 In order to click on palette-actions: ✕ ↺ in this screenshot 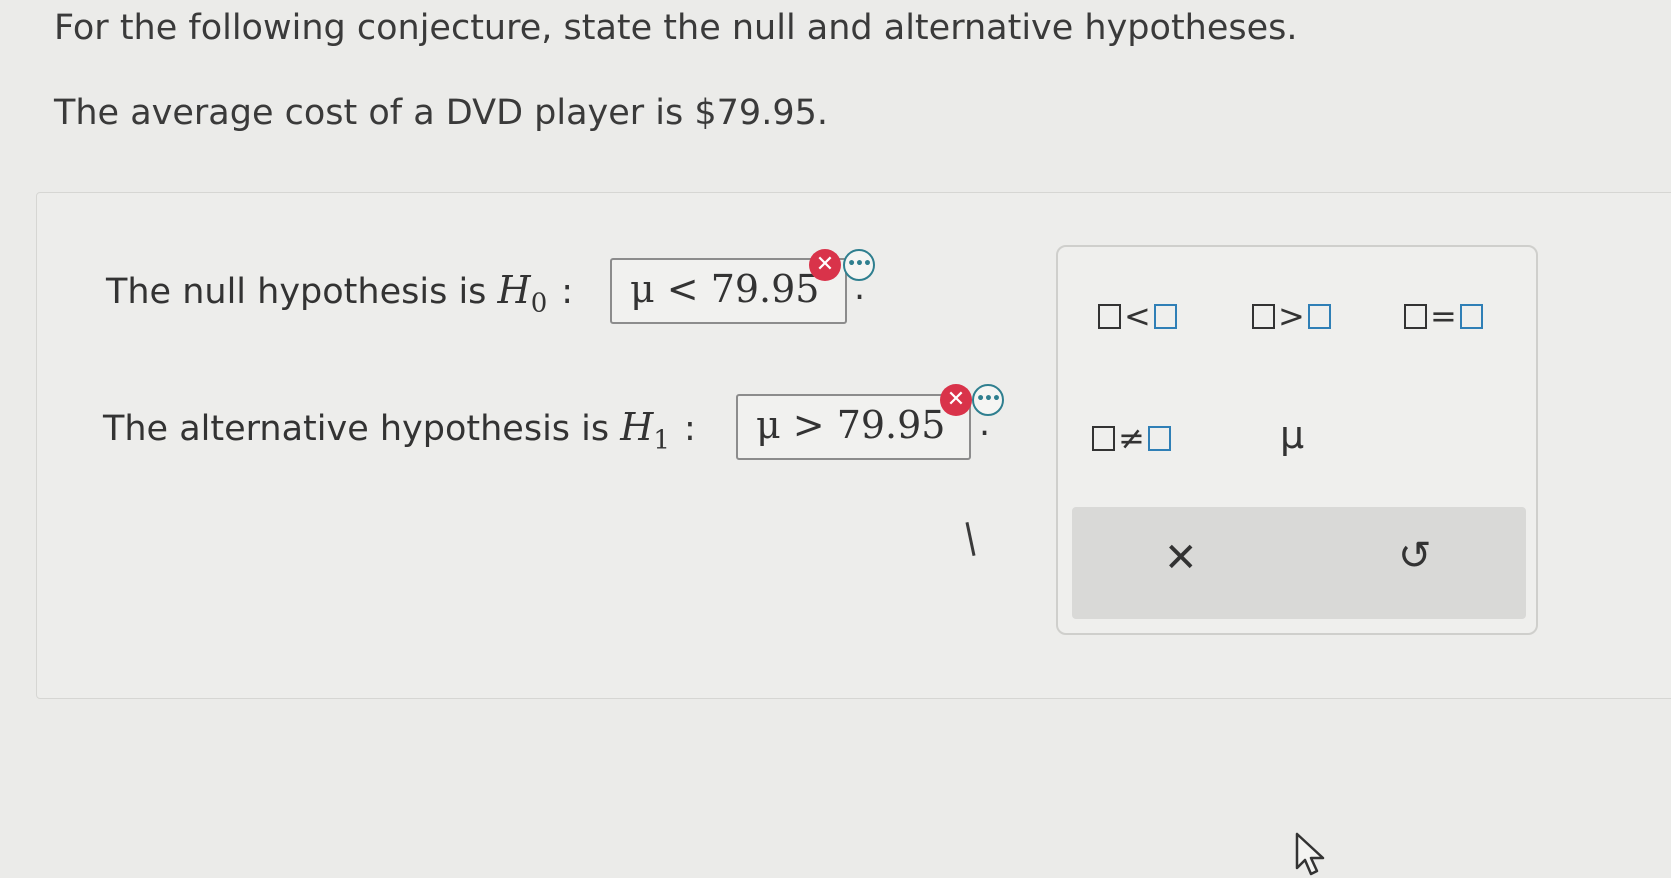, I will do `click(1299, 563)`.